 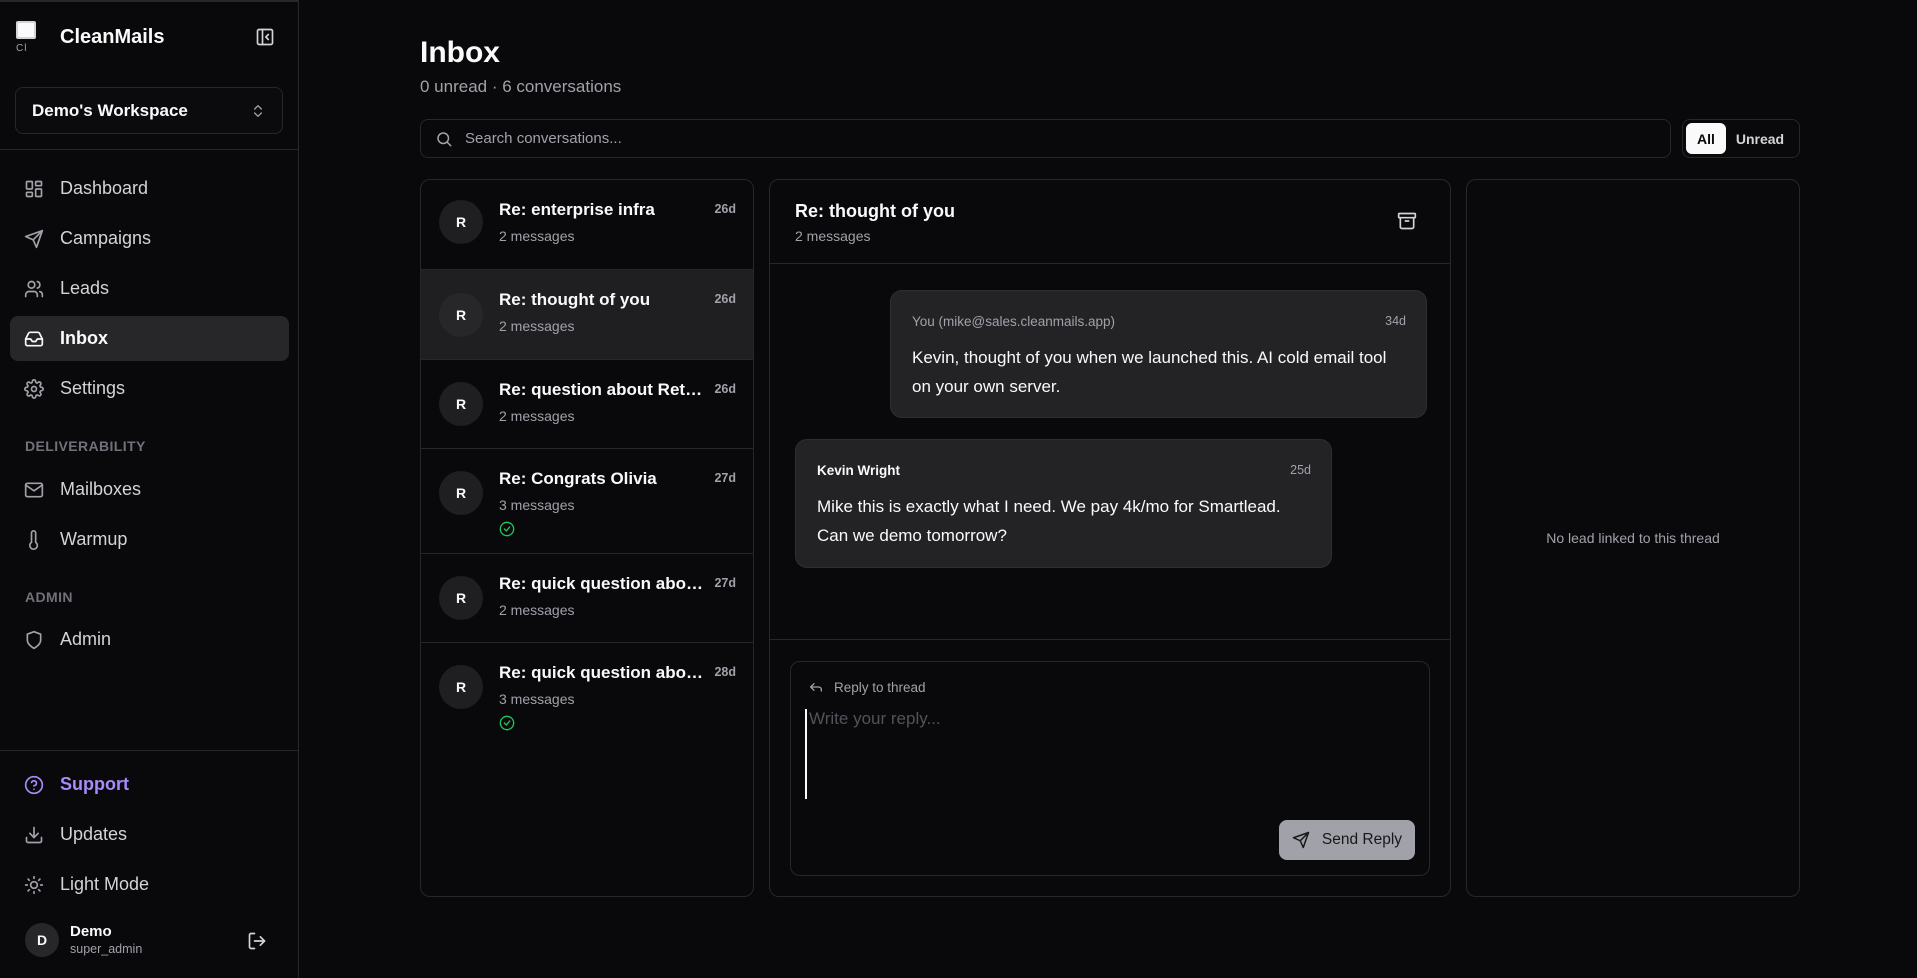 What do you see at coordinates (1362, 839) in the screenshot?
I see `send-reply-label: Send Reply` at bounding box center [1362, 839].